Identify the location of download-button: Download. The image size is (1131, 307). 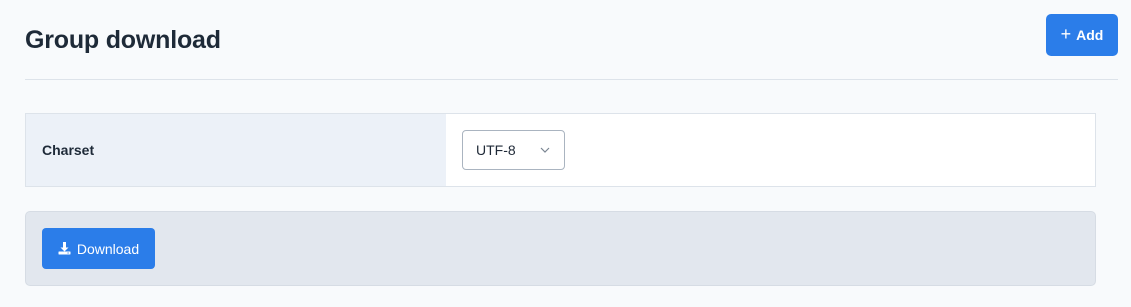
(98, 248).